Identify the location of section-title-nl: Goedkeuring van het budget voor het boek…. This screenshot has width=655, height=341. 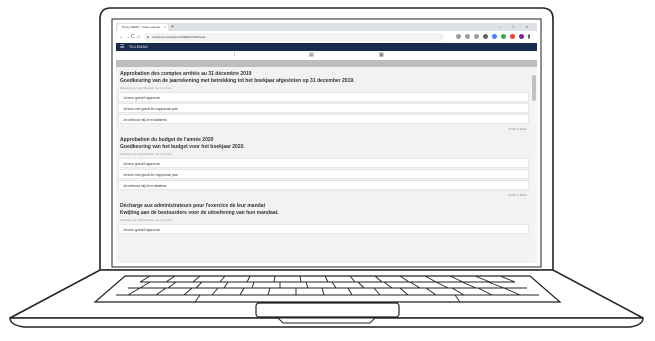
(182, 147).